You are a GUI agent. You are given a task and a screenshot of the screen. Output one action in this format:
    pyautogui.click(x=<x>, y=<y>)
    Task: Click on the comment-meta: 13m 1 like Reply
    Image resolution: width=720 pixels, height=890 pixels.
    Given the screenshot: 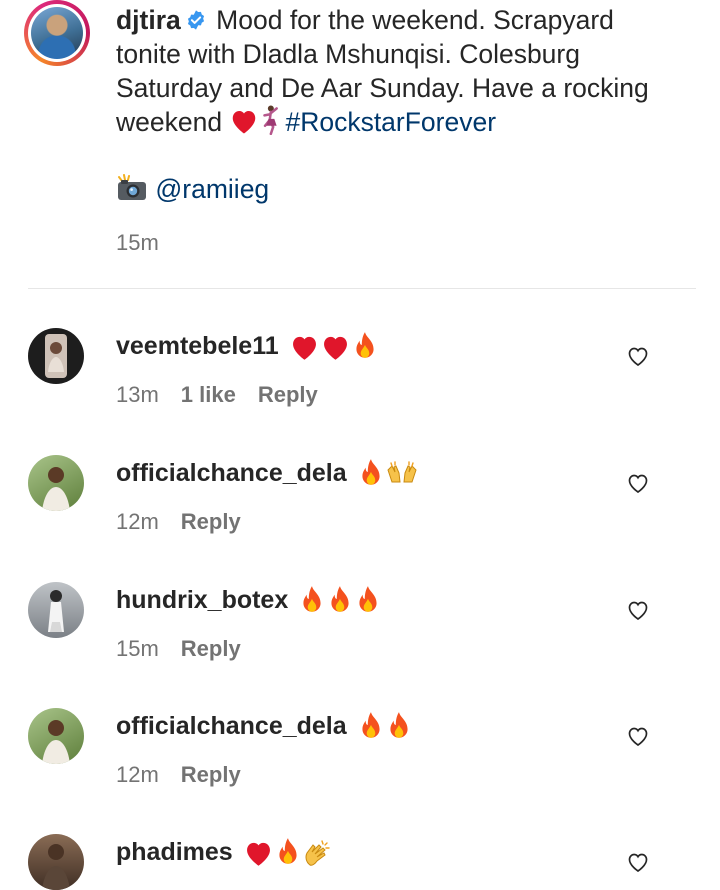 What is the action you would take?
    pyautogui.click(x=217, y=395)
    